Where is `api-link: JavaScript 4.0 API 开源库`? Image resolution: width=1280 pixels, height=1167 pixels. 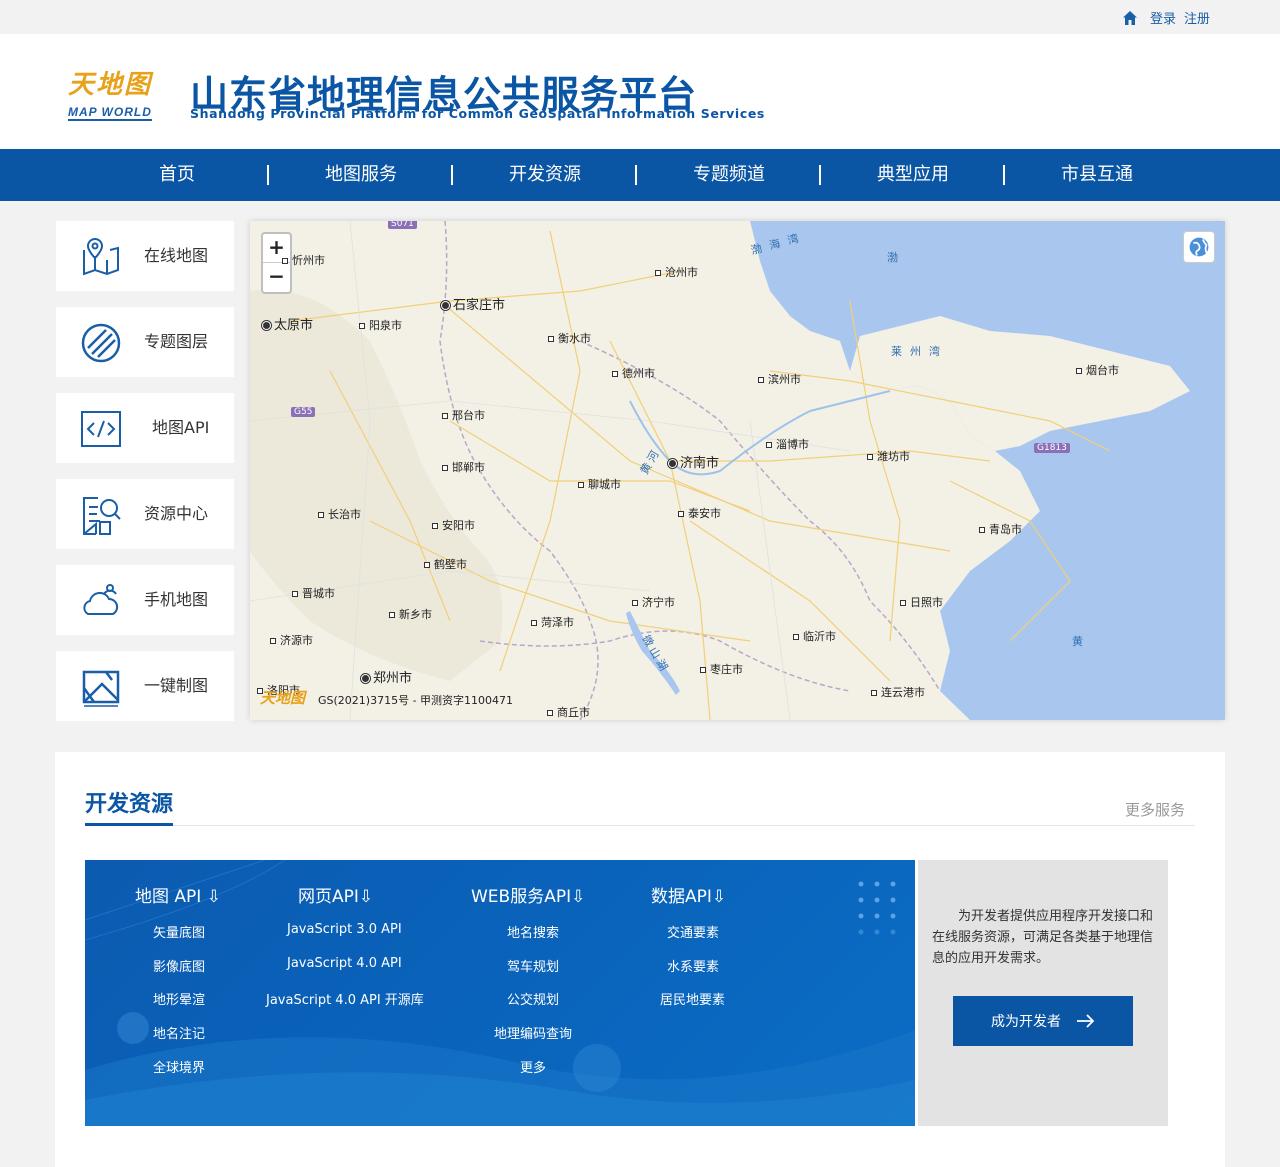
api-link: JavaScript 4.0 API 开源库 is located at coordinates (345, 998).